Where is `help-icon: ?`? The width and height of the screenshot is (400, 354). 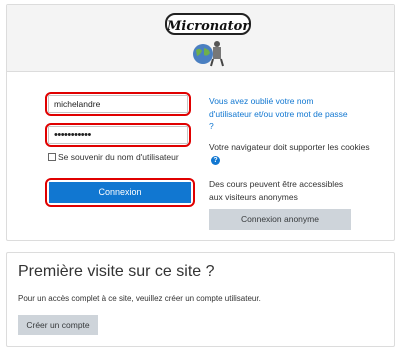 help-icon: ? is located at coordinates (215, 160).